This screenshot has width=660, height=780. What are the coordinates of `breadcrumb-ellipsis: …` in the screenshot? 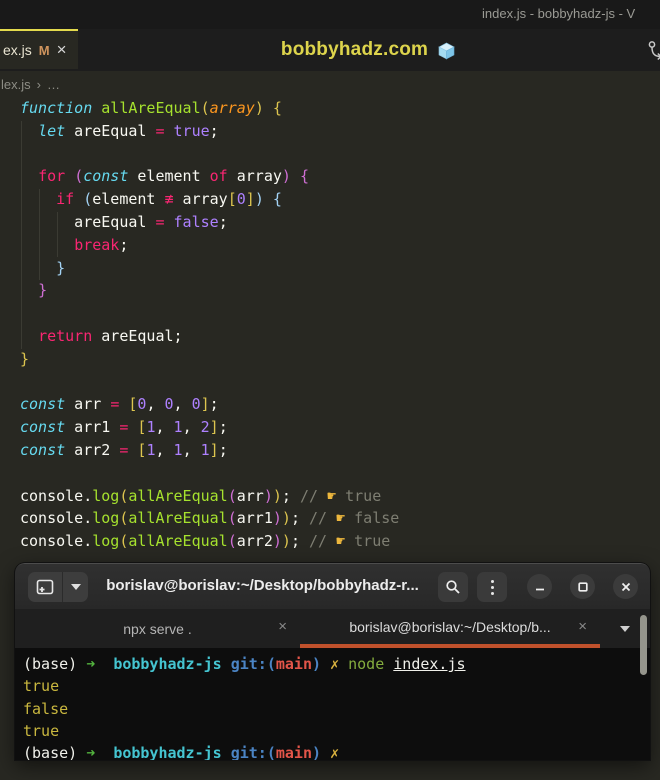 It's located at (53, 84).